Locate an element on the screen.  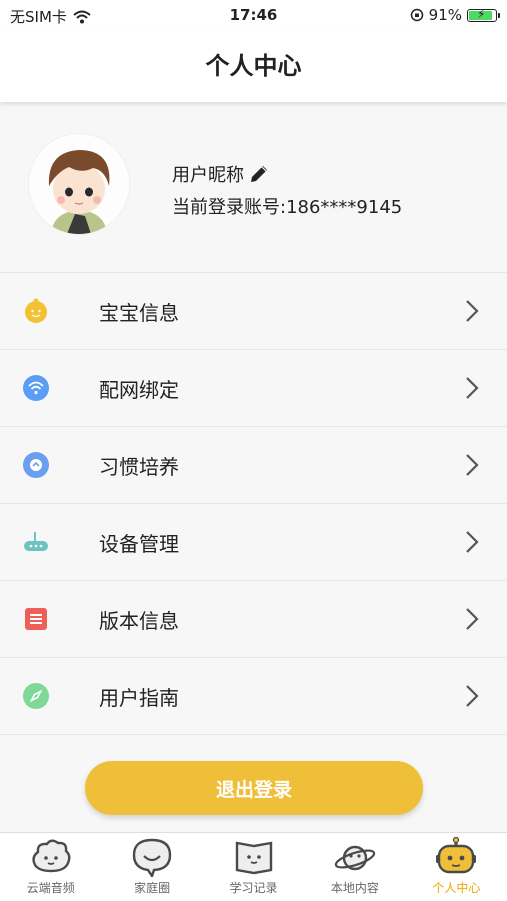
menu-item-baby-info: 宝宝信息 is located at coordinates (253, 310).